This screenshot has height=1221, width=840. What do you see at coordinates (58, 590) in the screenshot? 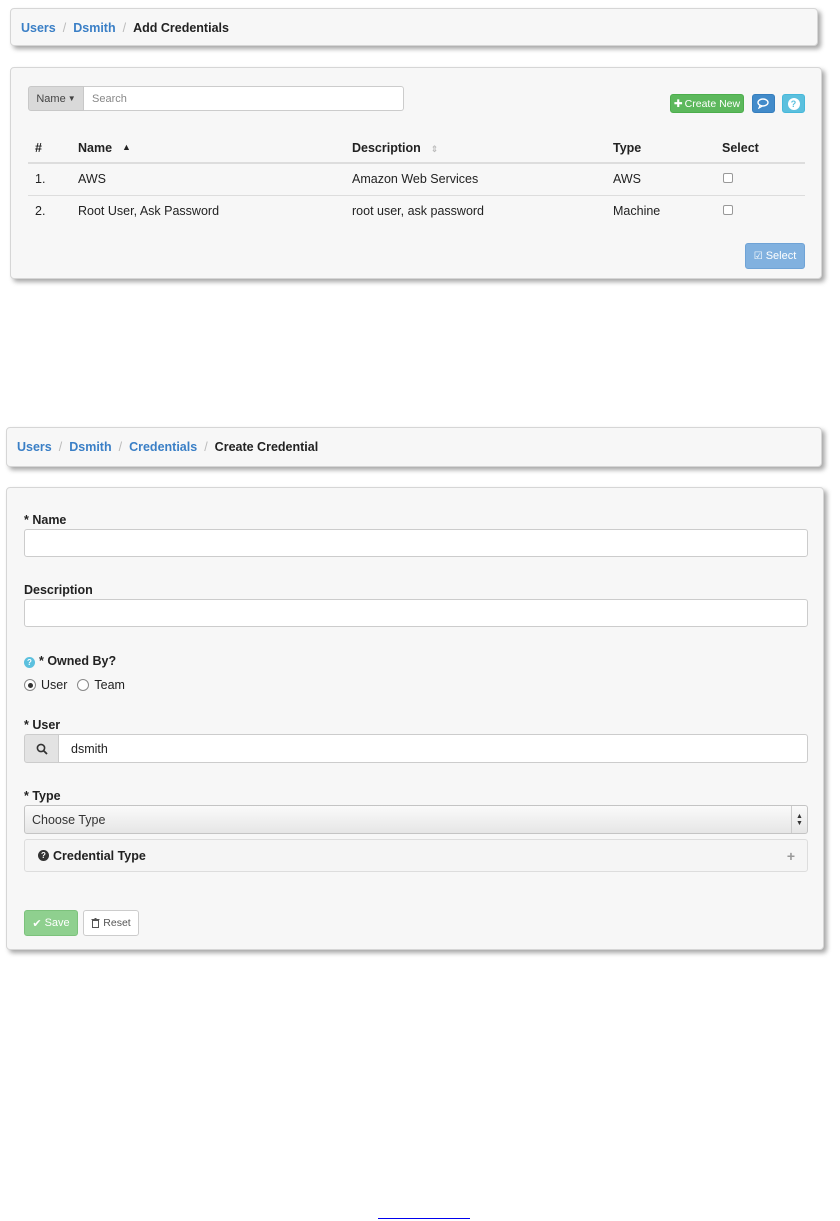
I see `description-label: Description` at bounding box center [58, 590].